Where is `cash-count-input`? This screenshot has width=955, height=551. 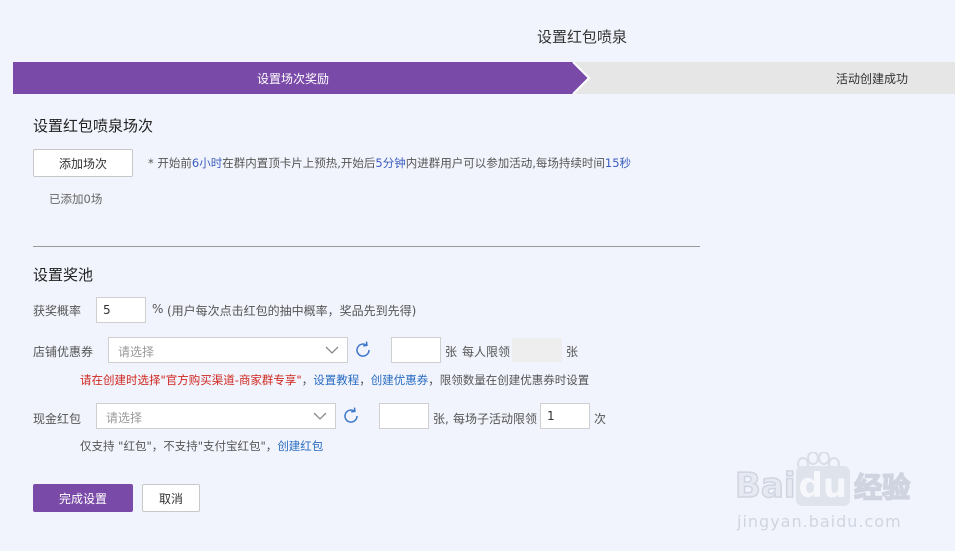 cash-count-input is located at coordinates (404, 416).